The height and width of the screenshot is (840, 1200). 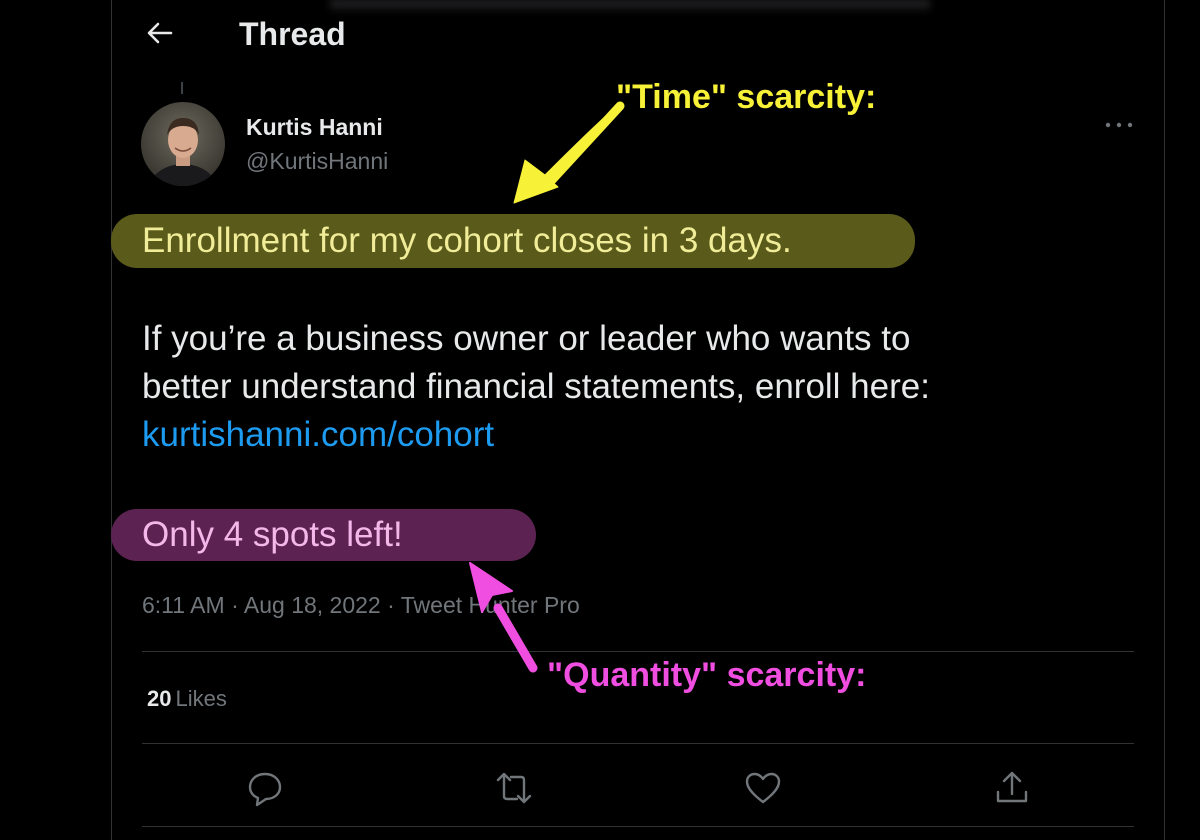 I want to click on reply-bubble-icon, so click(x=265, y=789).